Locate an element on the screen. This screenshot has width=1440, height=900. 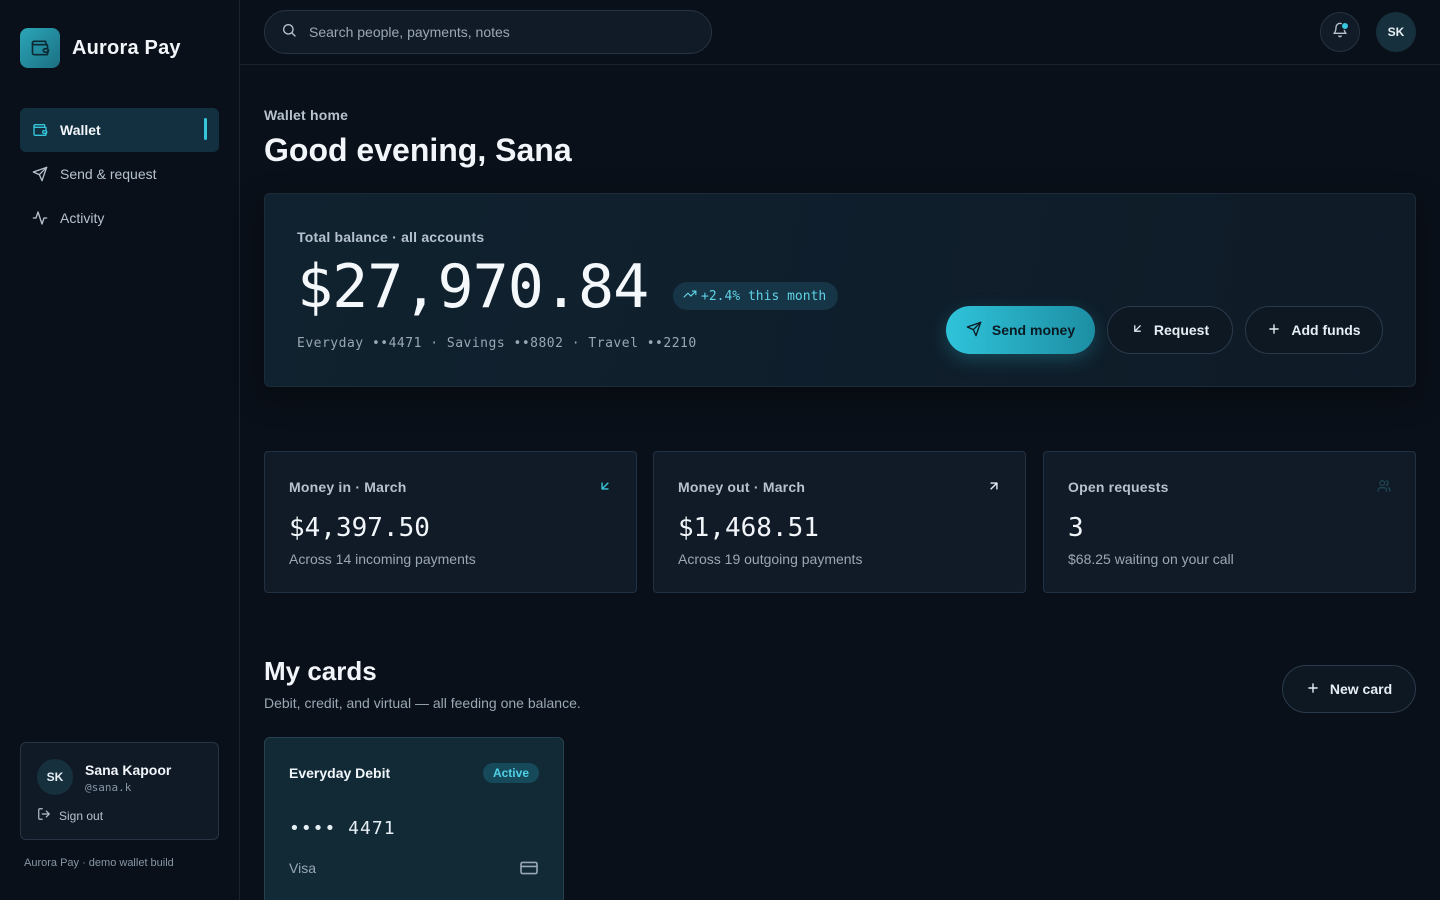
sidebar-item-label: Wallet is located at coordinates (80, 130).